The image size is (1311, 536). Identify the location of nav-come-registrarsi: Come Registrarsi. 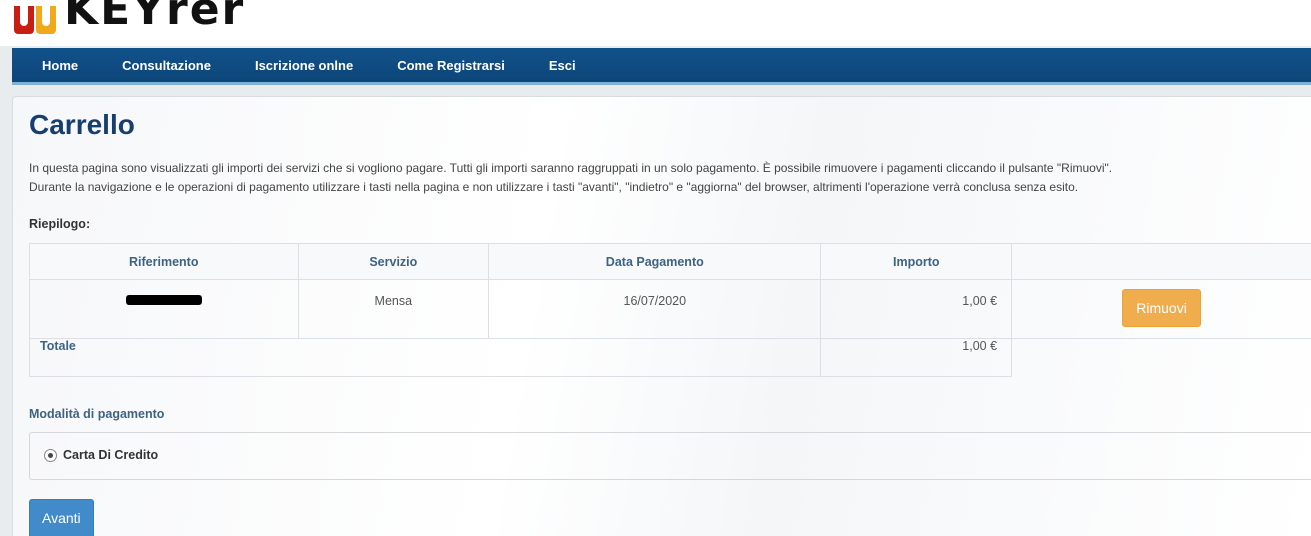
(451, 65).